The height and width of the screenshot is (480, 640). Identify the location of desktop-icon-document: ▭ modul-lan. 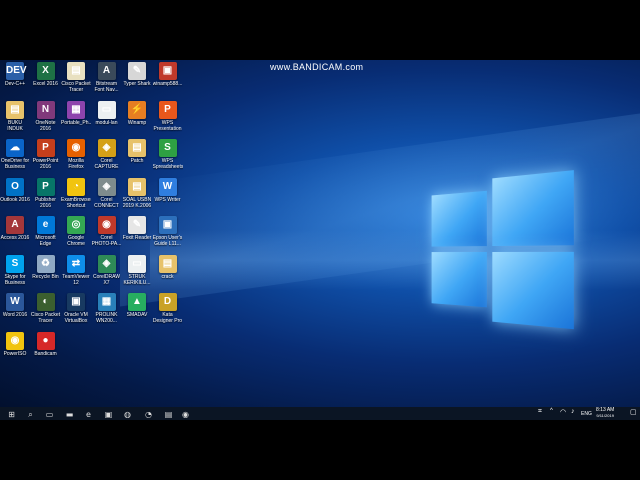
(107, 113).